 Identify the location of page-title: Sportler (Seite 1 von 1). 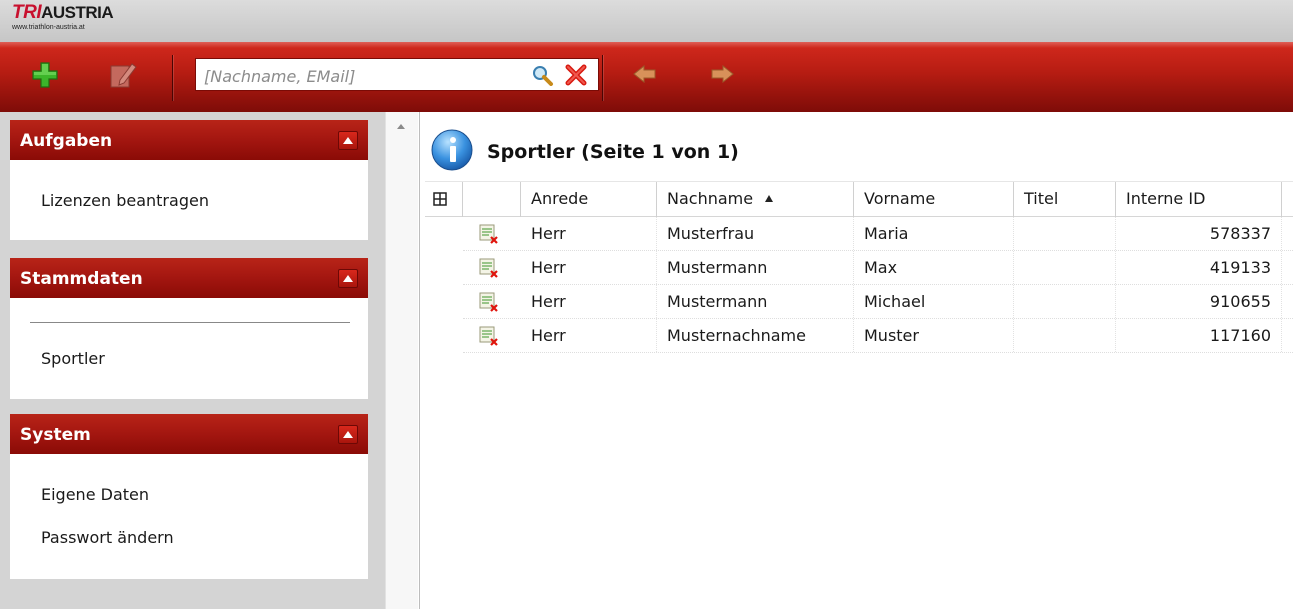
(613, 152).